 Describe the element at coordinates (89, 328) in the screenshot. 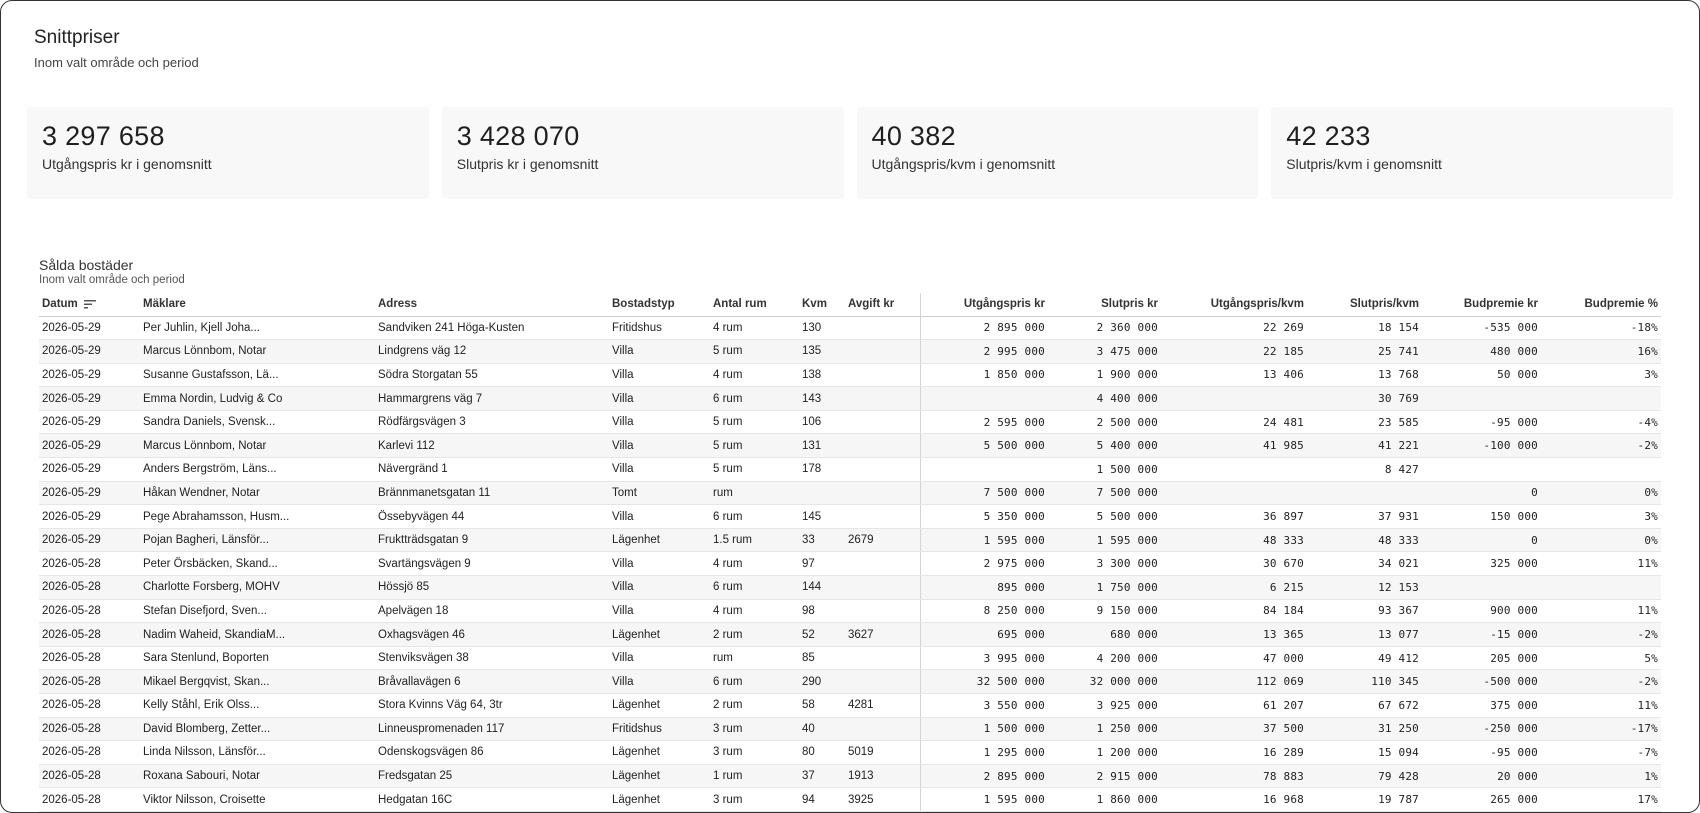

I see `cell-date: 2026-05-29` at that location.